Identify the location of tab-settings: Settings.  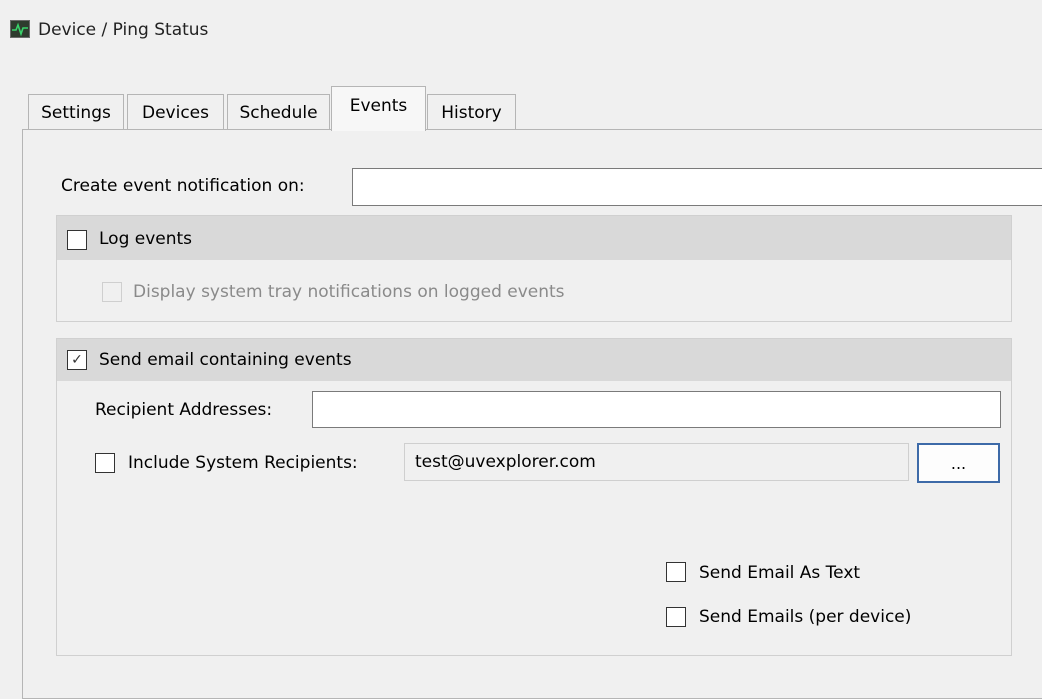
(76, 112).